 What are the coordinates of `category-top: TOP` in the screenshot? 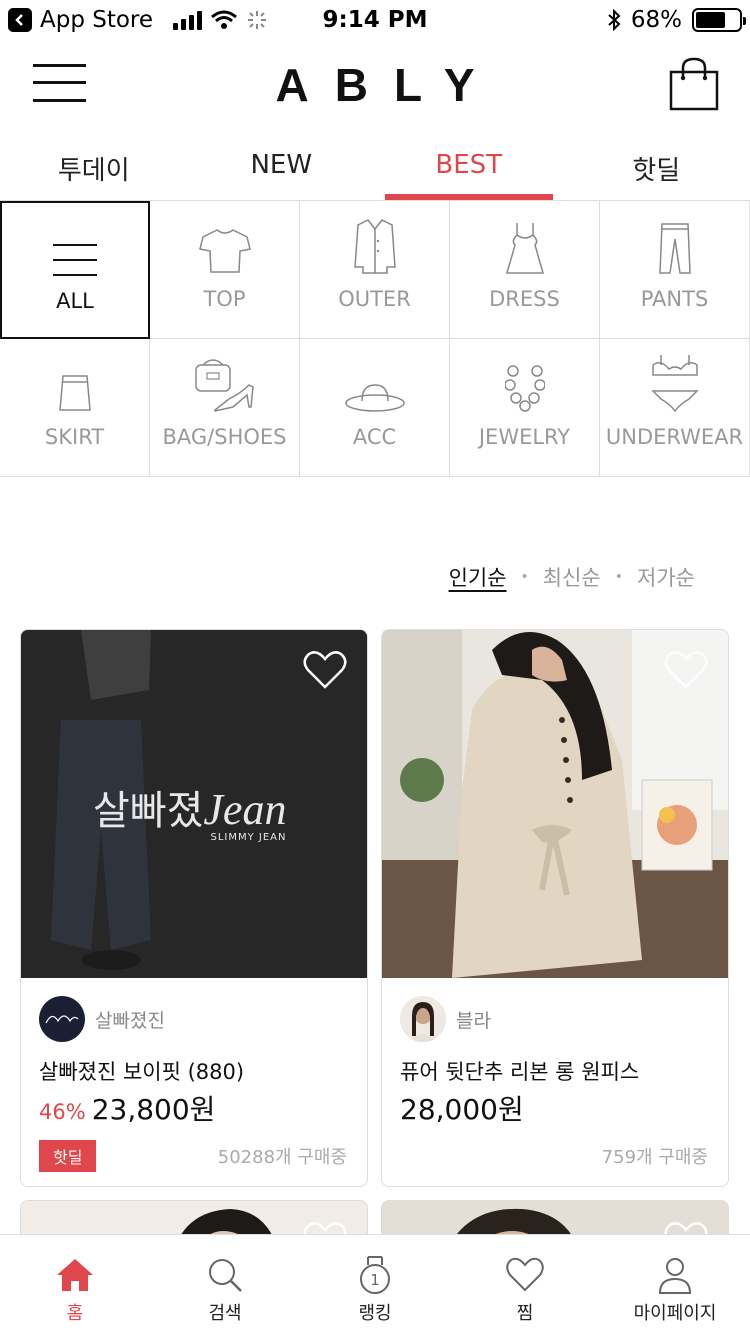 It's located at (225, 270).